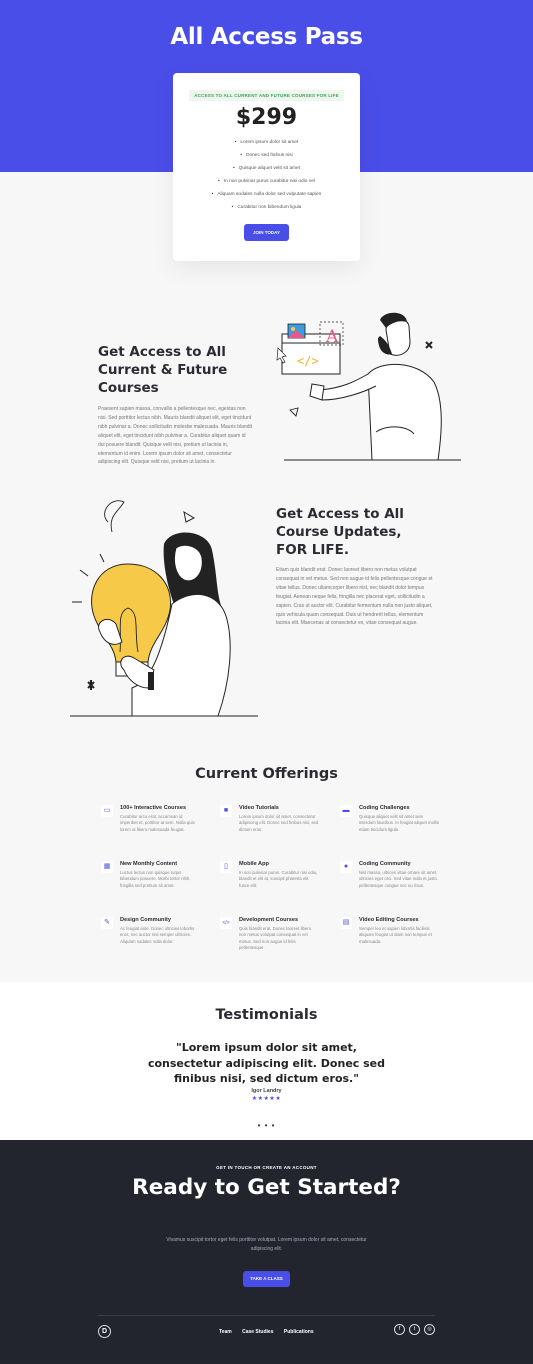  What do you see at coordinates (107, 923) in the screenshot?
I see `brush-icon: ✎` at bounding box center [107, 923].